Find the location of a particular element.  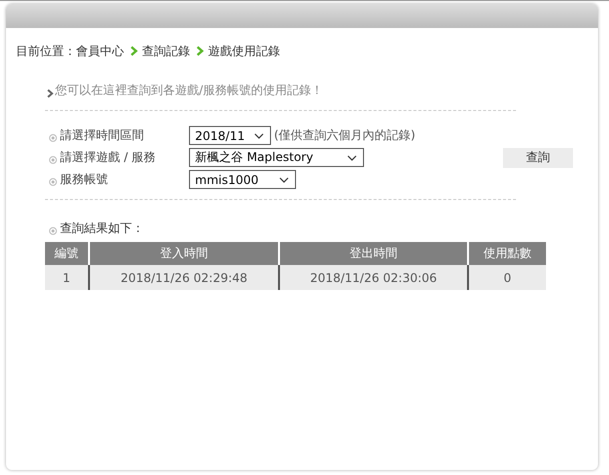

table-cell: 0 is located at coordinates (507, 277).